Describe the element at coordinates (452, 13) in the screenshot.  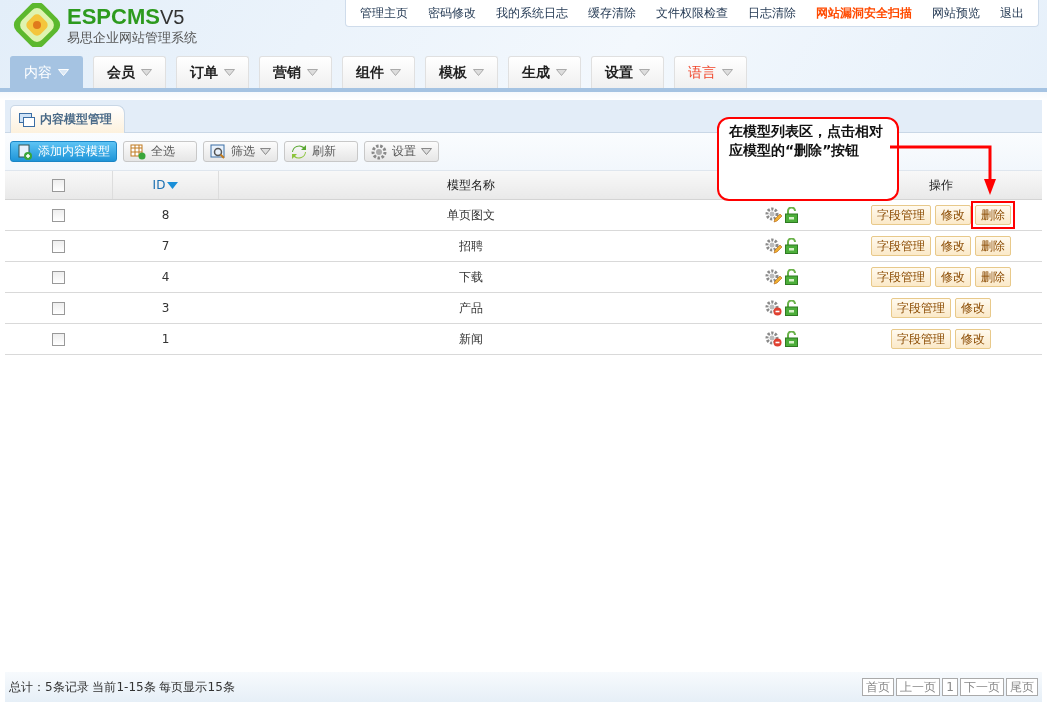
I see `top-link: 密码修改` at that location.